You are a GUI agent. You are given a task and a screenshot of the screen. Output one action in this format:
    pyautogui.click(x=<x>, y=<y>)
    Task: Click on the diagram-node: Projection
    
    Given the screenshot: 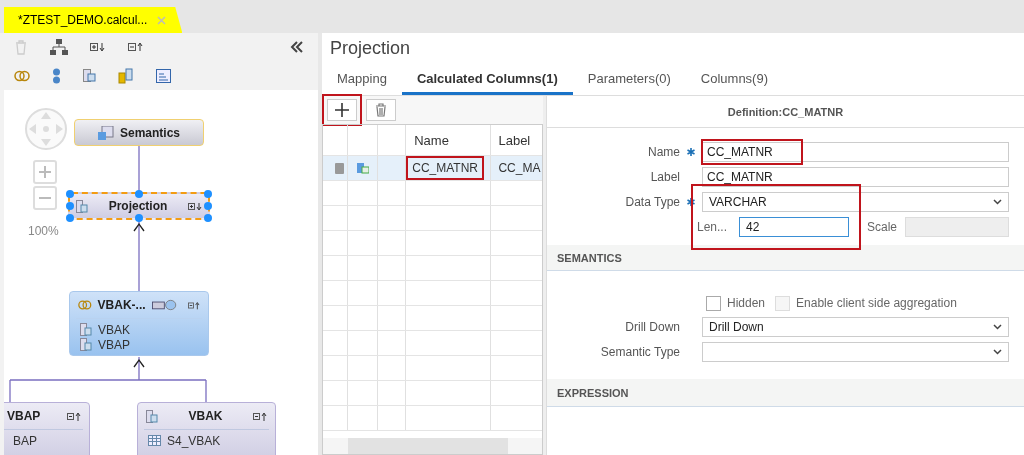 What is the action you would take?
    pyautogui.click(x=139, y=206)
    